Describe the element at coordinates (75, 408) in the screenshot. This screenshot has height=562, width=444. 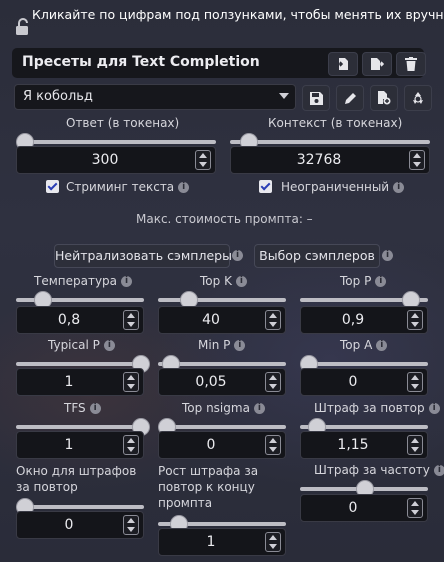
I see `tfs-text: TFS` at that location.